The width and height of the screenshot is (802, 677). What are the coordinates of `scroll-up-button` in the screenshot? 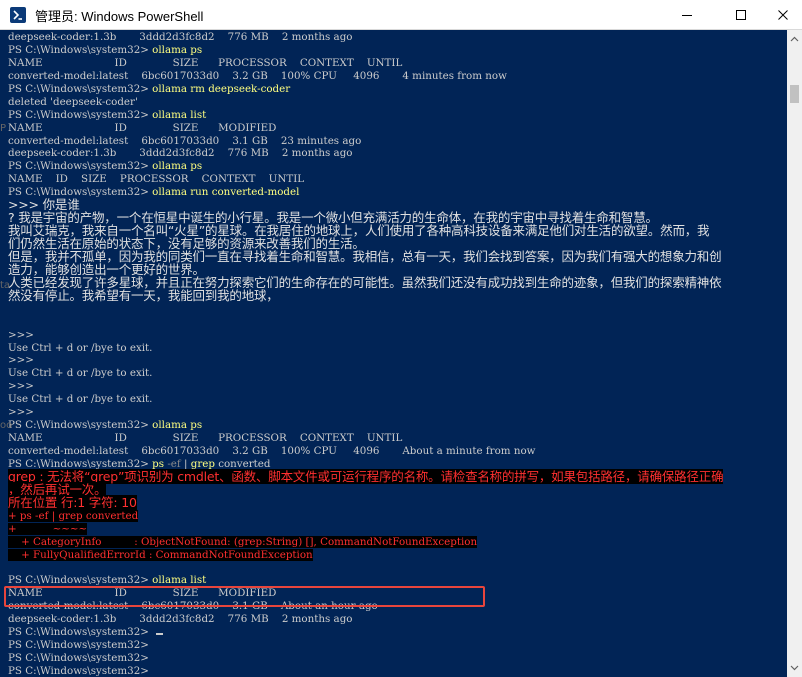 It's located at (794, 39).